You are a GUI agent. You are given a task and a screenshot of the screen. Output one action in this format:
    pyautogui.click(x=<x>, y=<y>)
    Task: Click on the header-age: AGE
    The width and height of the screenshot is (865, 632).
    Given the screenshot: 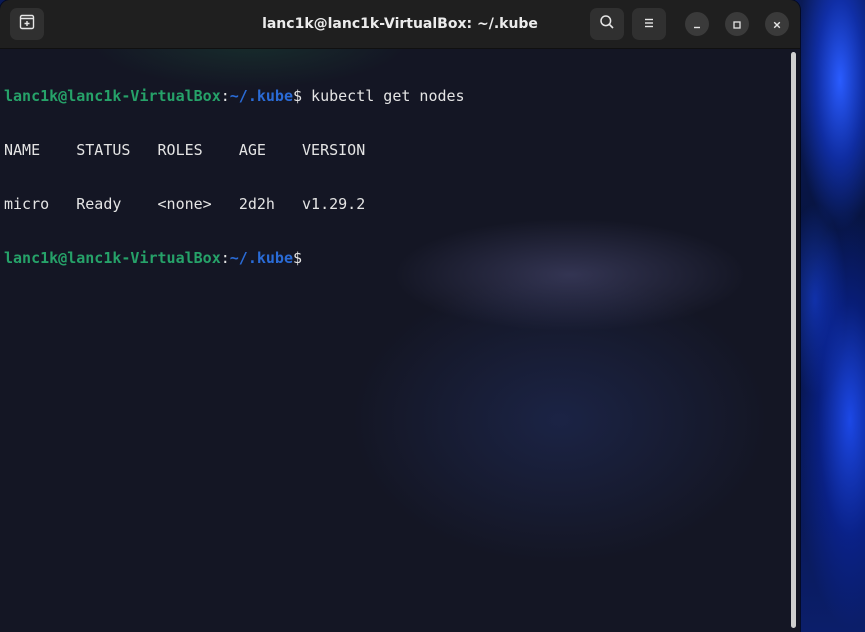 What is the action you would take?
    pyautogui.click(x=252, y=150)
    